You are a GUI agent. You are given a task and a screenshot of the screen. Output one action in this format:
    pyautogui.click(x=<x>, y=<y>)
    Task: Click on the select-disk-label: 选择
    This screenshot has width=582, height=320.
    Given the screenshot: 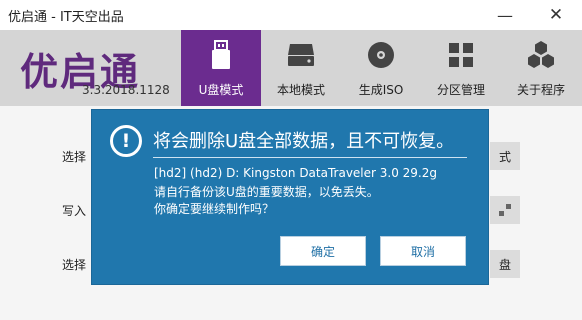 What is the action you would take?
    pyautogui.click(x=74, y=157)
    